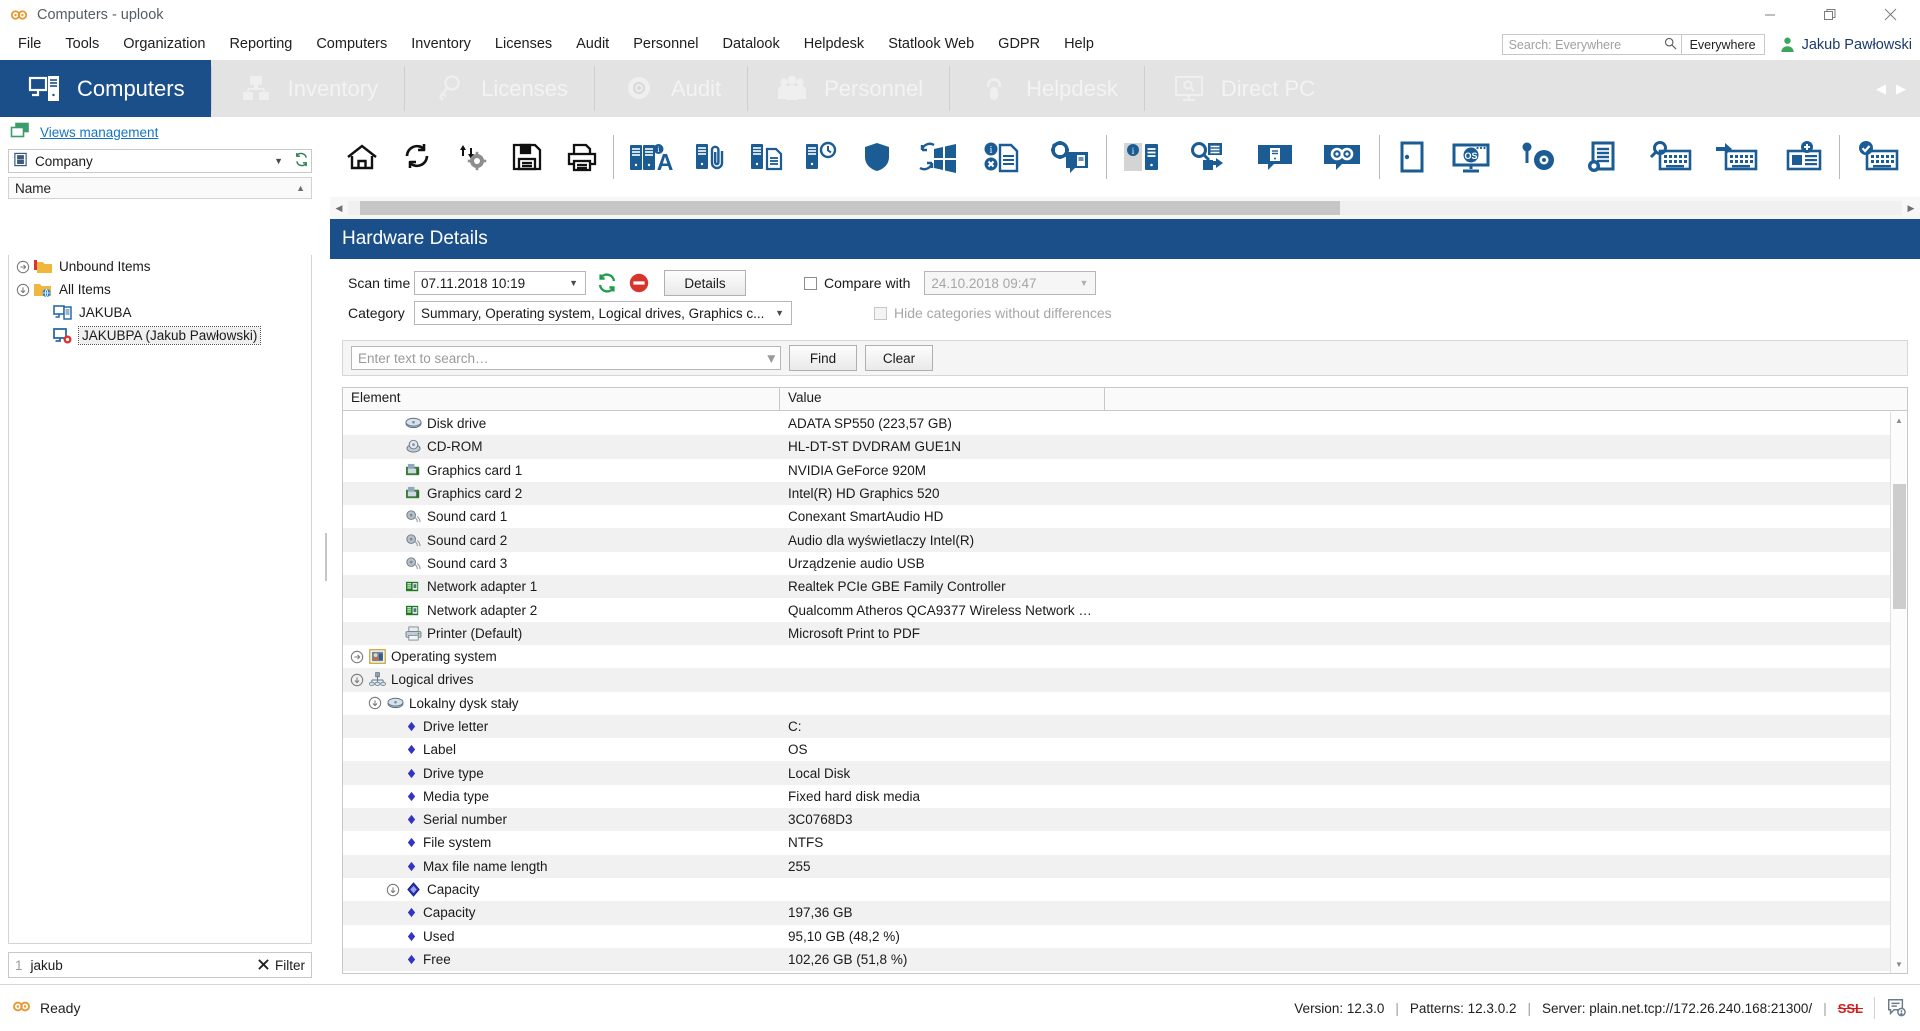 This screenshot has width=1920, height=1031. I want to click on certificate-icon, so click(1604, 157).